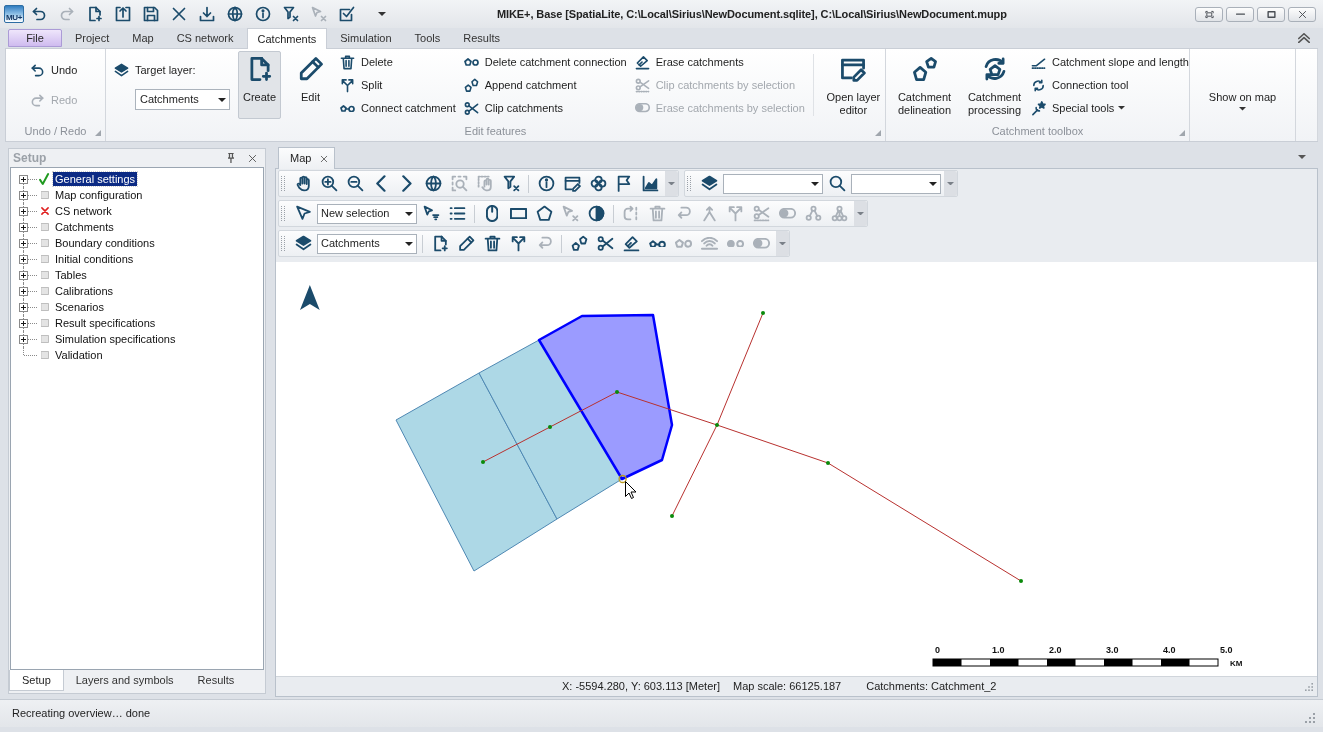  I want to click on tree-item: Initial conditions, so click(94, 259).